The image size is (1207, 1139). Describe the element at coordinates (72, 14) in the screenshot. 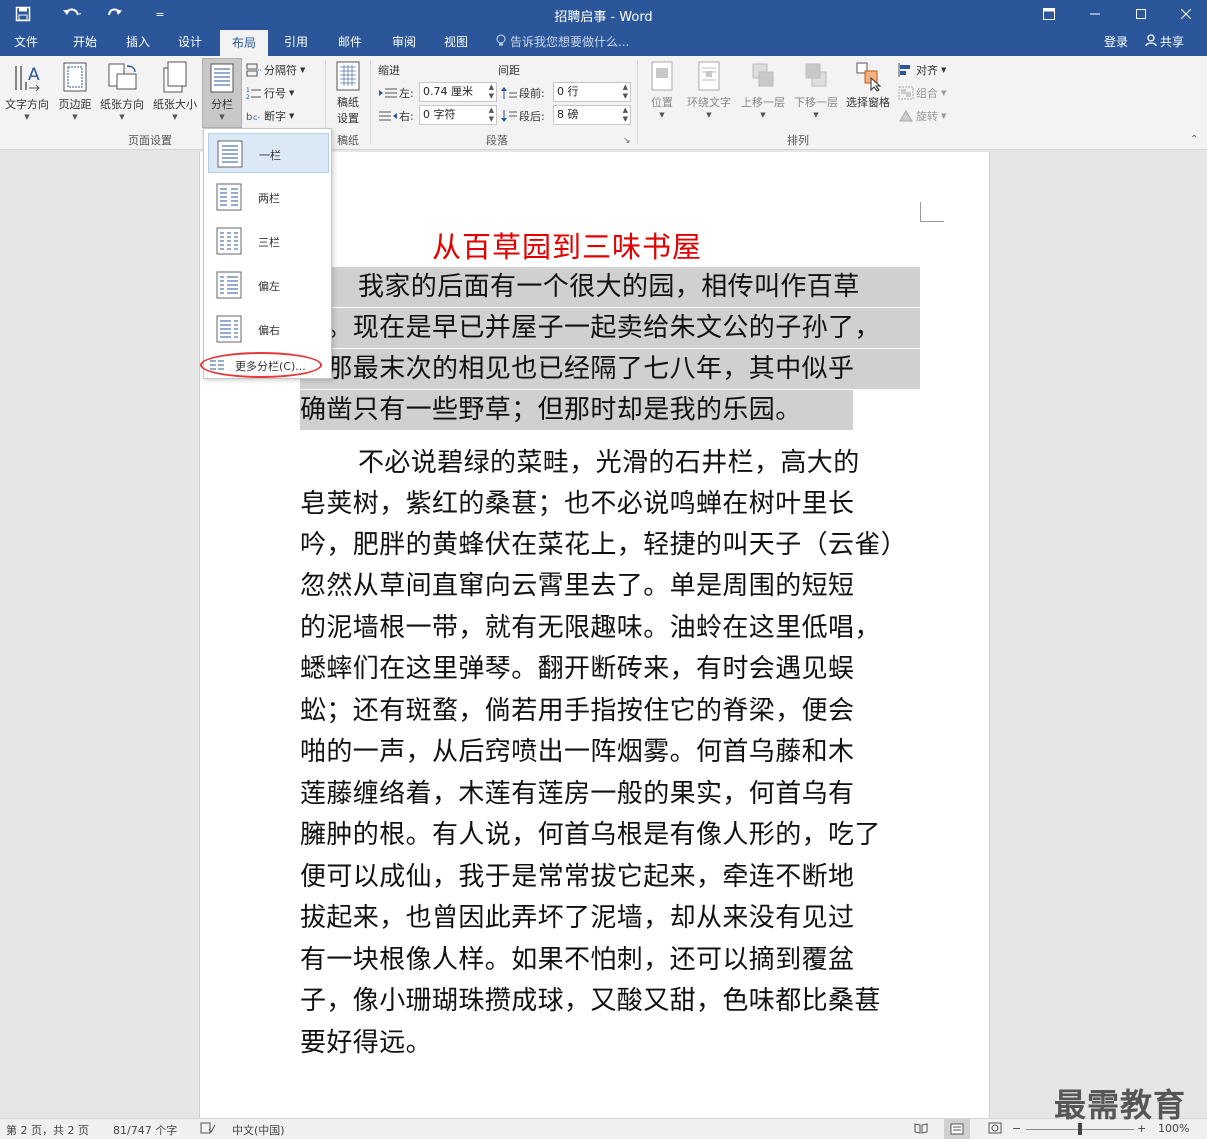

I see `undo-icon` at that location.